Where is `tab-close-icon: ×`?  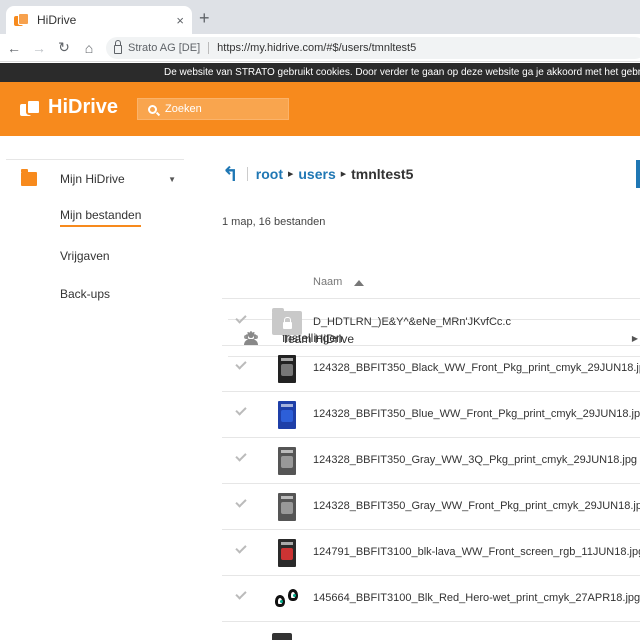
tab-close-icon: × is located at coordinates (180, 20).